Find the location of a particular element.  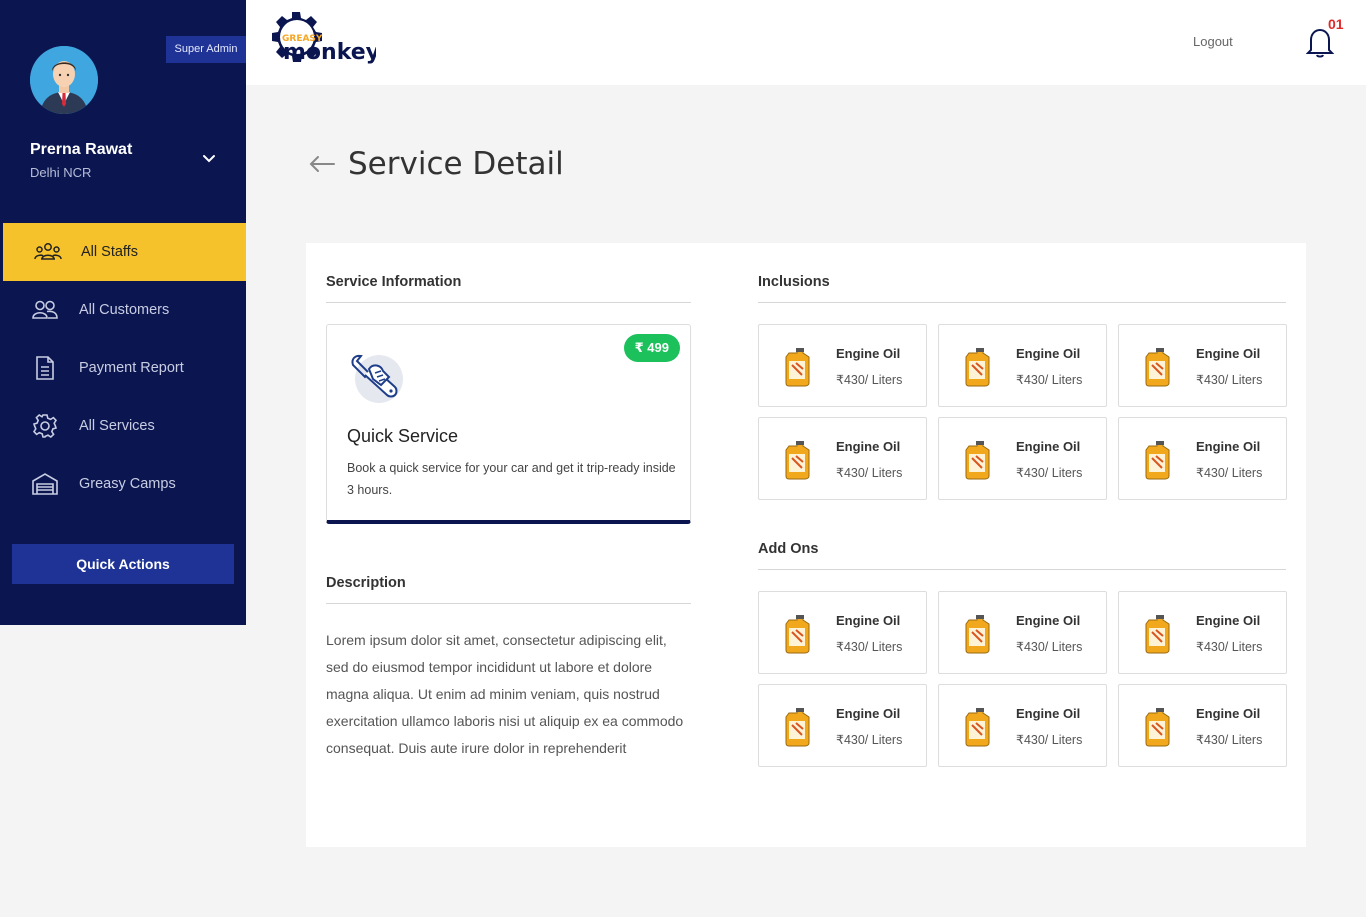

service-information-heading: Service Information is located at coordinates (508, 288).